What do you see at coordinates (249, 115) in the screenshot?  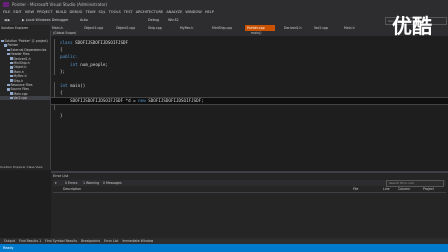 I see `code-line: }` at bounding box center [249, 115].